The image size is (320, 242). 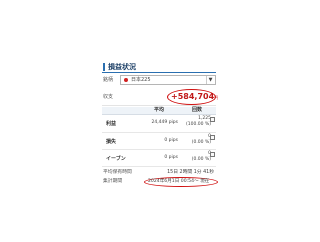 I want to click on chevron-down-icon: ▼, so click(x=210, y=80).